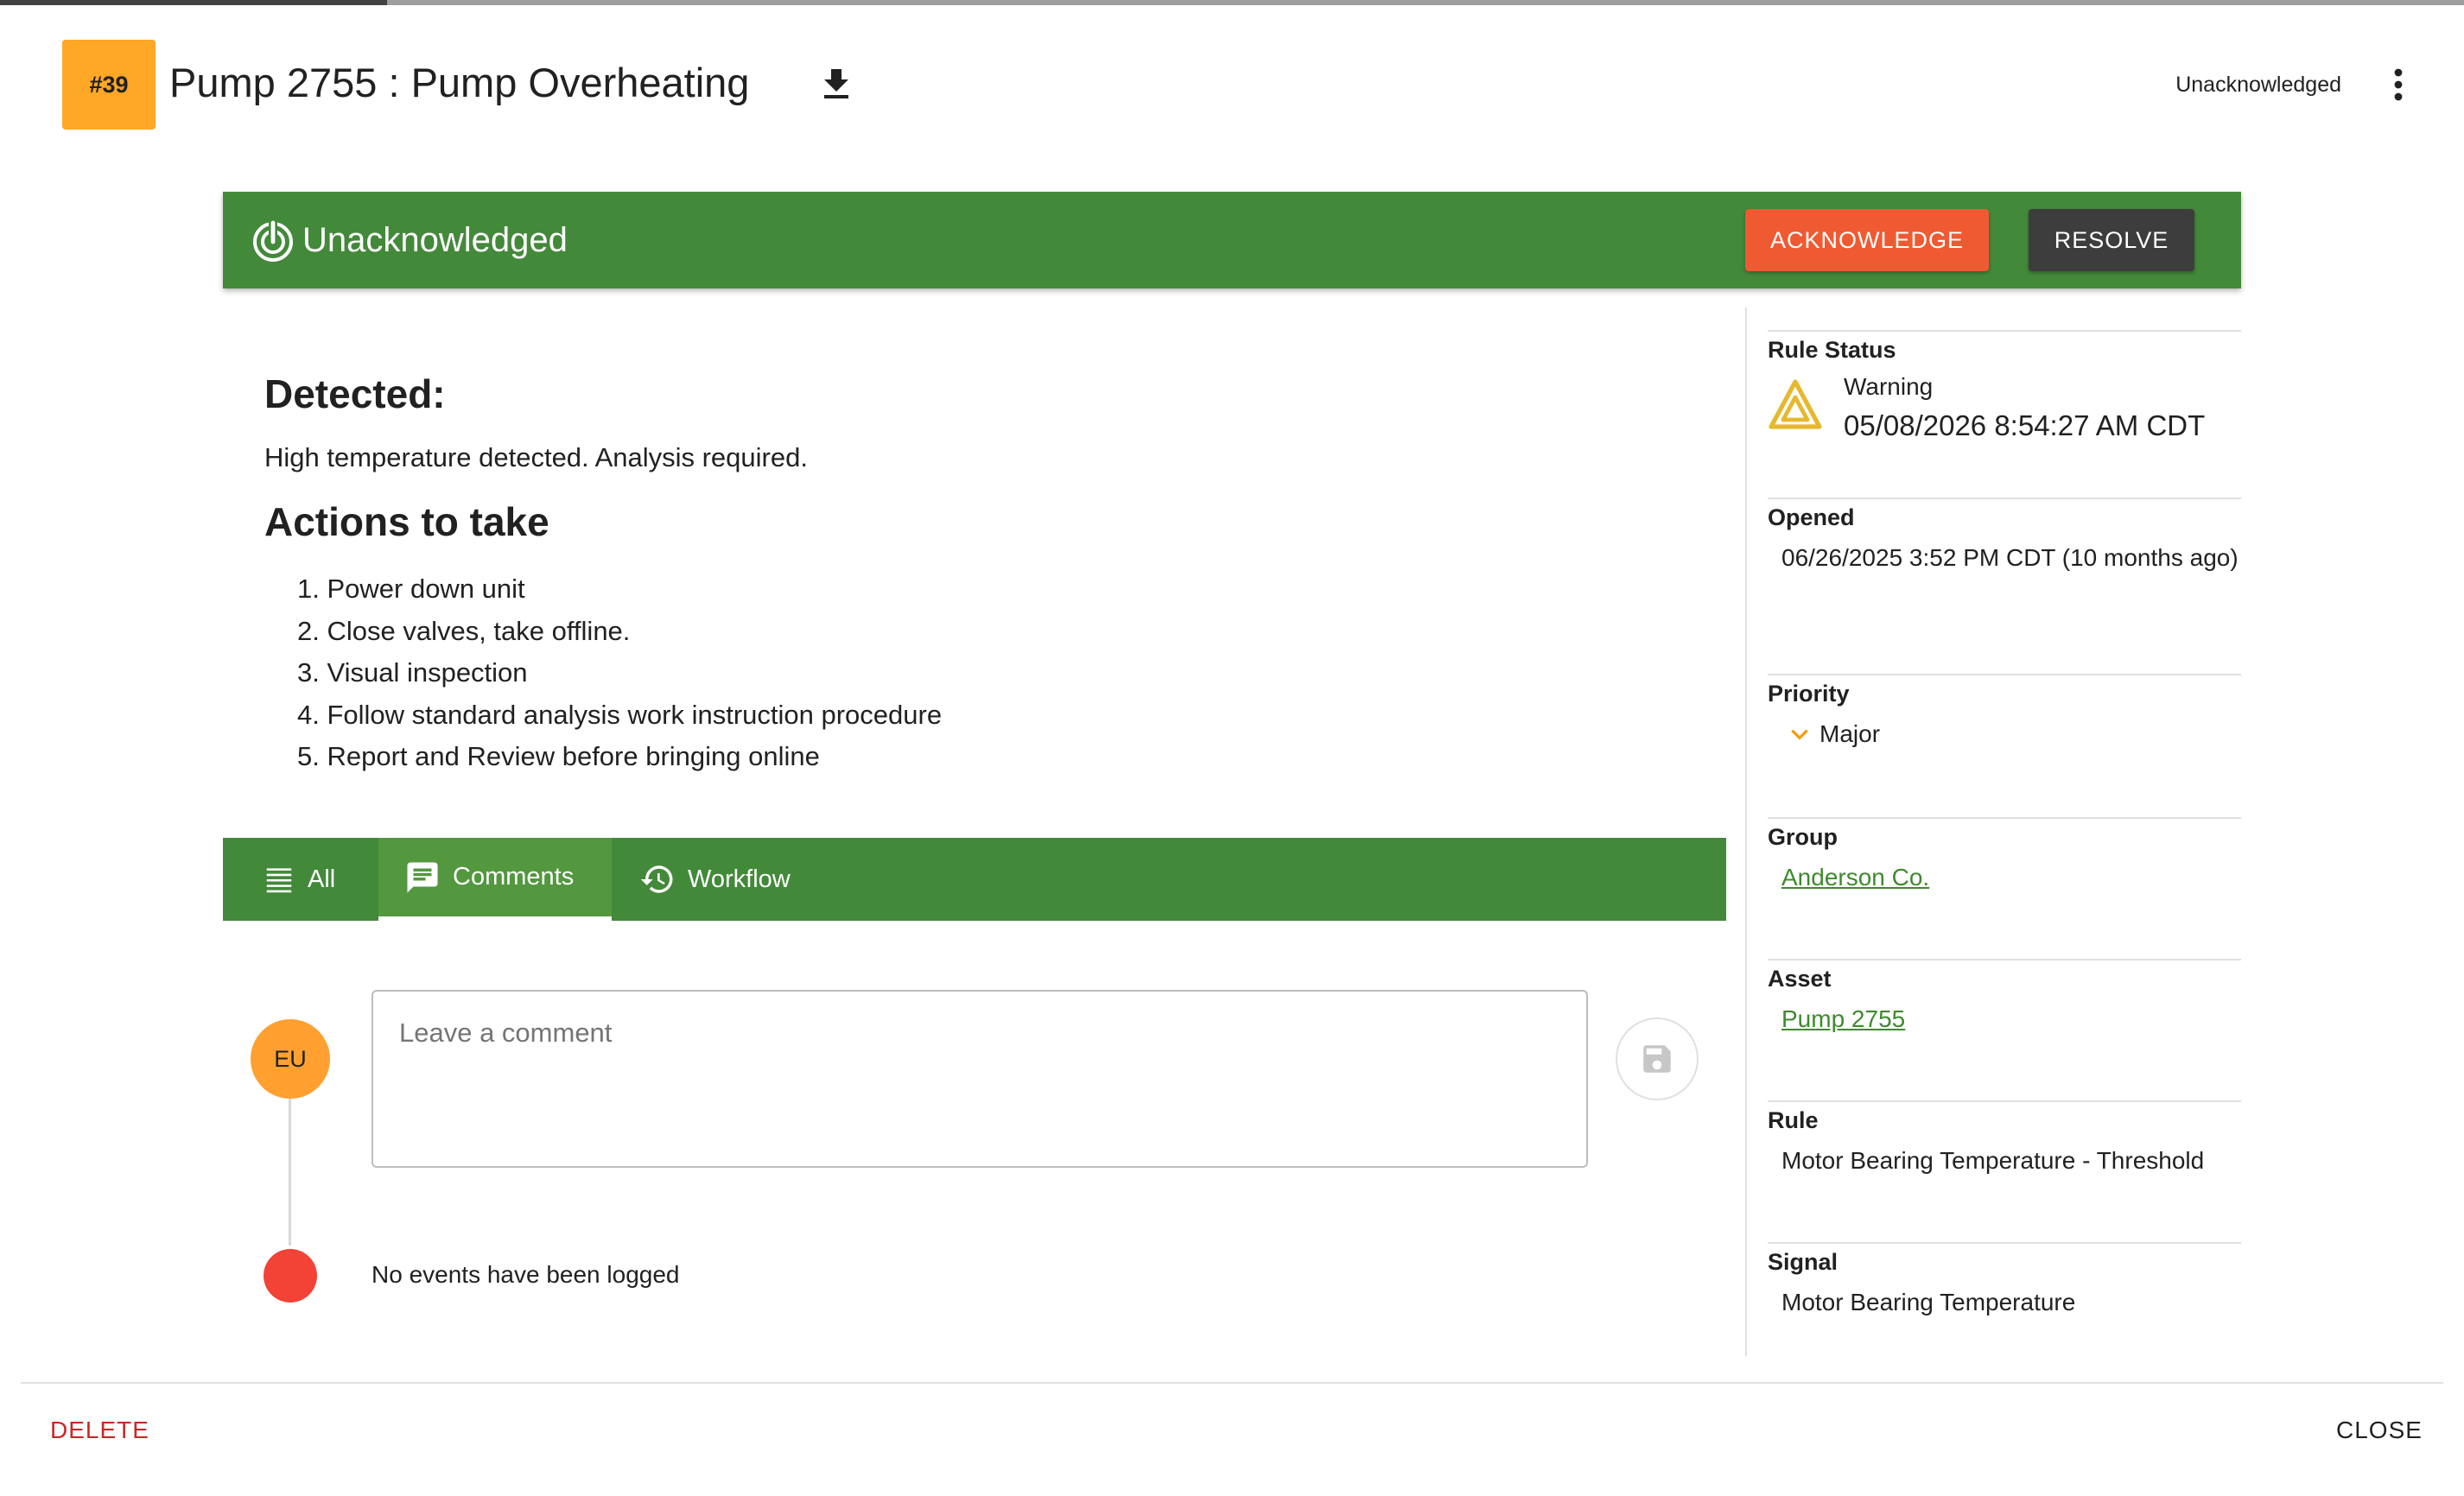  I want to click on signal-label: Signal, so click(1803, 1262).